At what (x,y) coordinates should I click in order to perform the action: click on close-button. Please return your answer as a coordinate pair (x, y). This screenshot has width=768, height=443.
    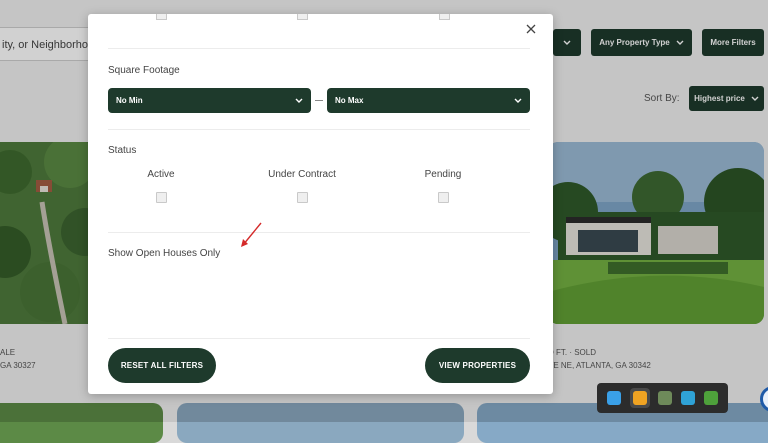
    Looking at the image, I should click on (531, 29).